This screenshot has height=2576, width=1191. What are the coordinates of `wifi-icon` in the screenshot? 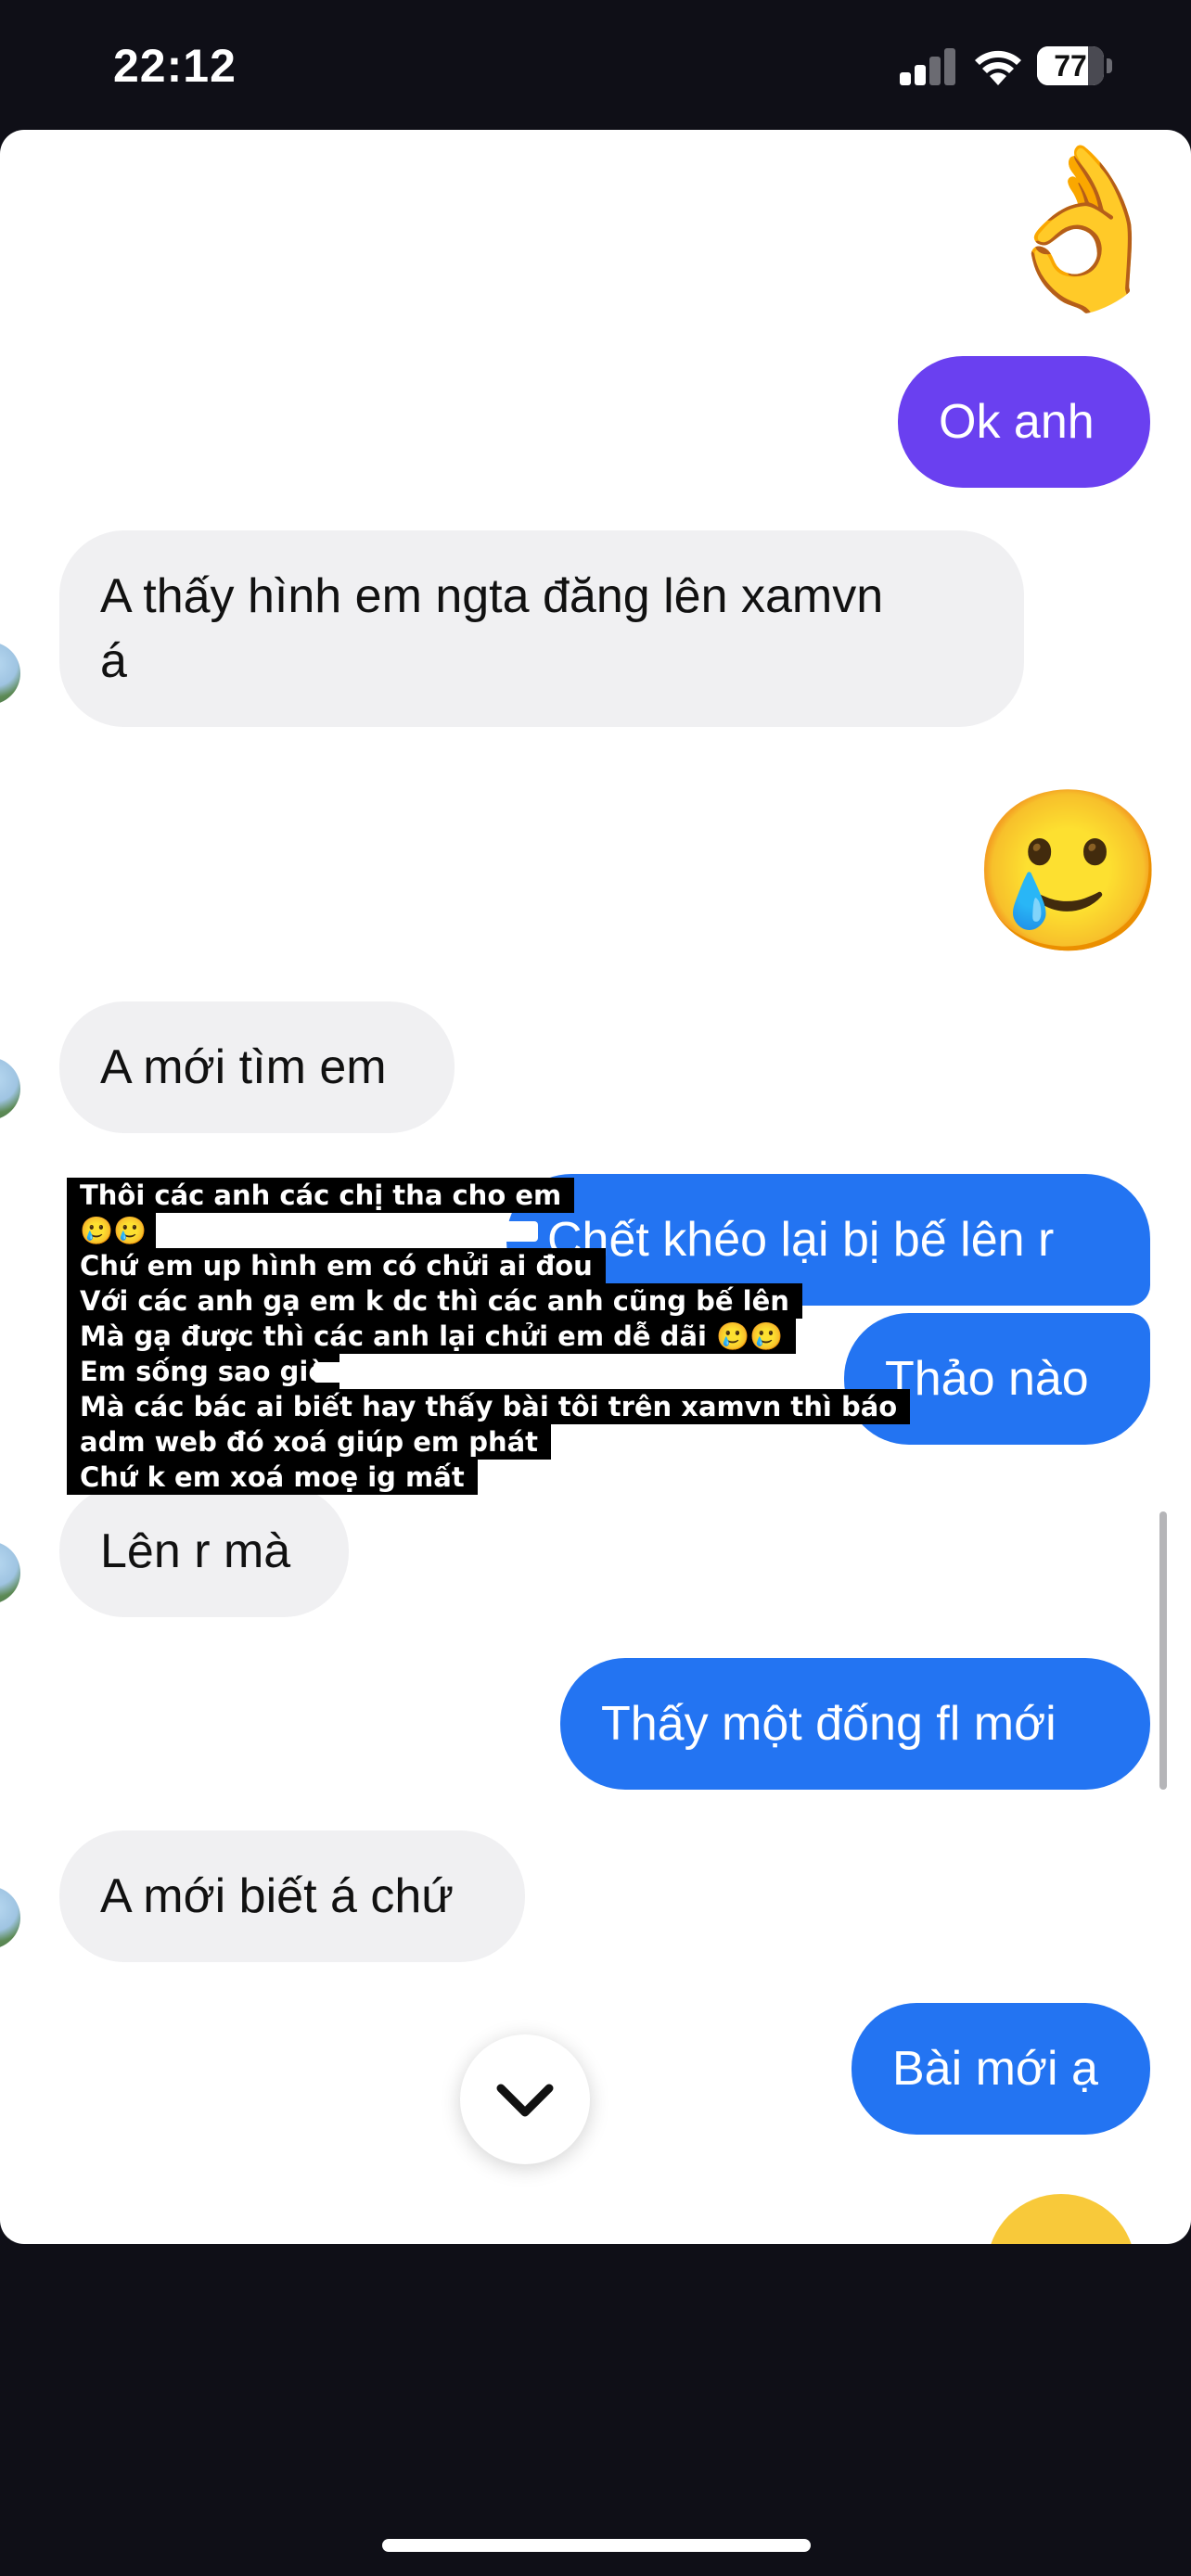 It's located at (998, 67).